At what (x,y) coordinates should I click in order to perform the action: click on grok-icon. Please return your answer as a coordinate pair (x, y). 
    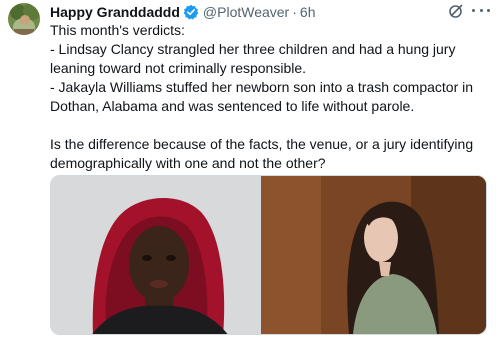
    Looking at the image, I should click on (456, 11).